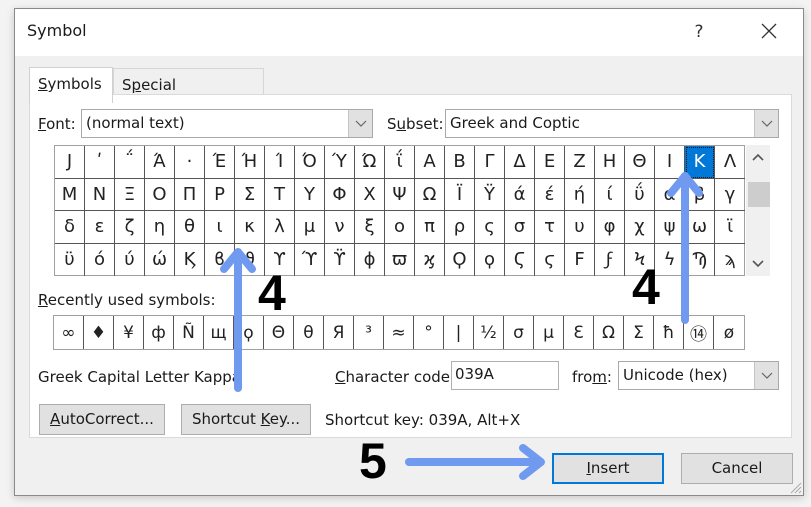 This screenshot has height=507, width=811. Describe the element at coordinates (549, 332) in the screenshot. I see `recent-symbol-cell: μ` at that location.